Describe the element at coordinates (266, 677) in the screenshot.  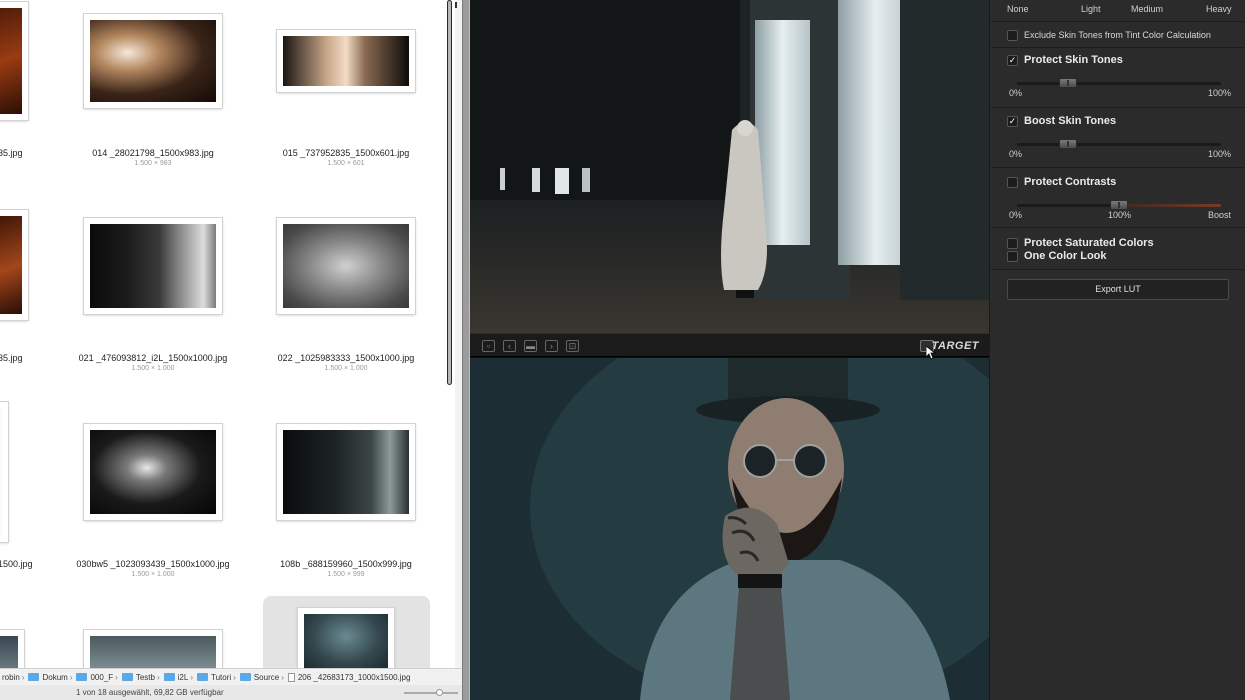
I see `path-crumb-label: Source` at that location.